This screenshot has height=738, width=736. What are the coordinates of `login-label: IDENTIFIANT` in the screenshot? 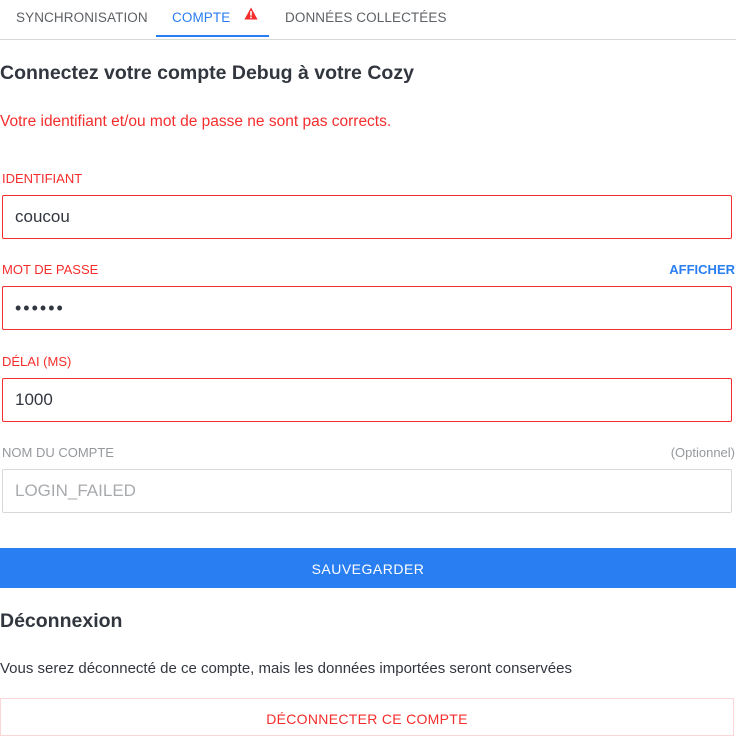 It's located at (42, 178).